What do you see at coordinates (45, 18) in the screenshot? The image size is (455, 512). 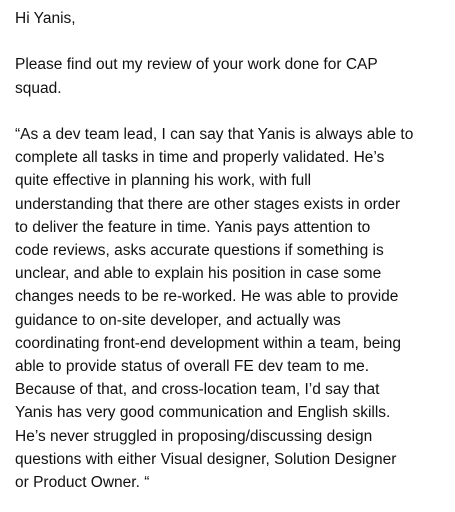 I see `greeting: Hi Yanis,` at bounding box center [45, 18].